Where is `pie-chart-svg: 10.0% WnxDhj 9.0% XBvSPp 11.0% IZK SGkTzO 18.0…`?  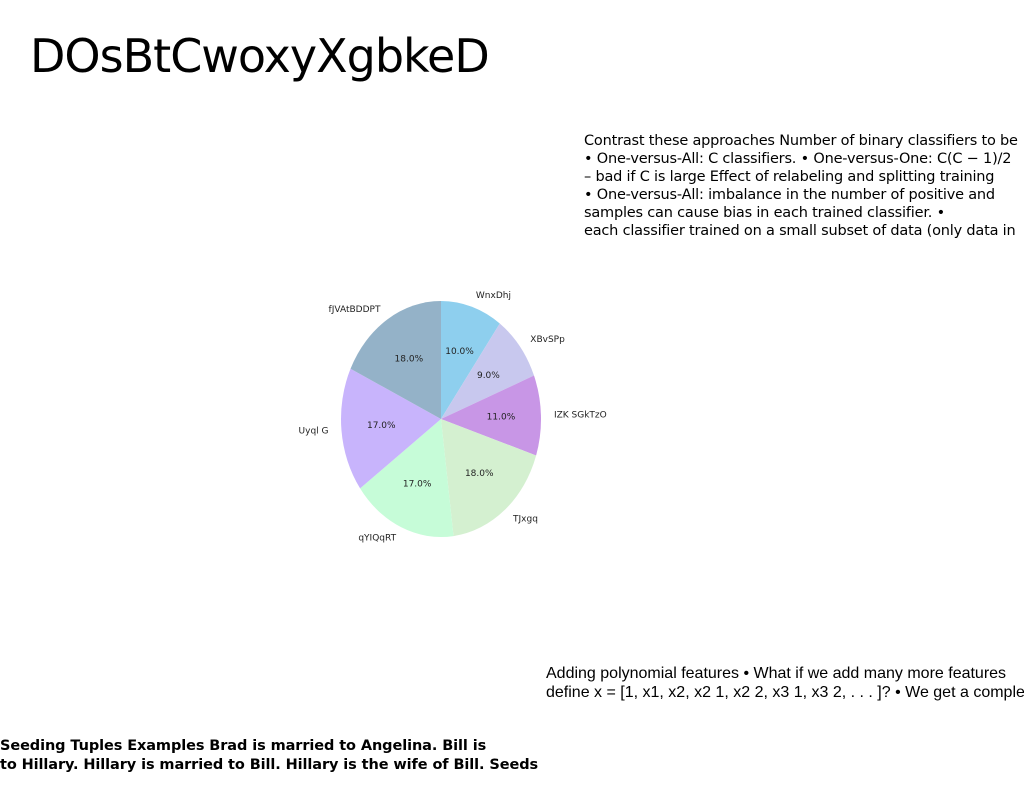 pie-chart-svg: 10.0% WnxDhj 9.0% XBvSPp 11.0% IZK SGkTzO 18.0… is located at coordinates (453, 417).